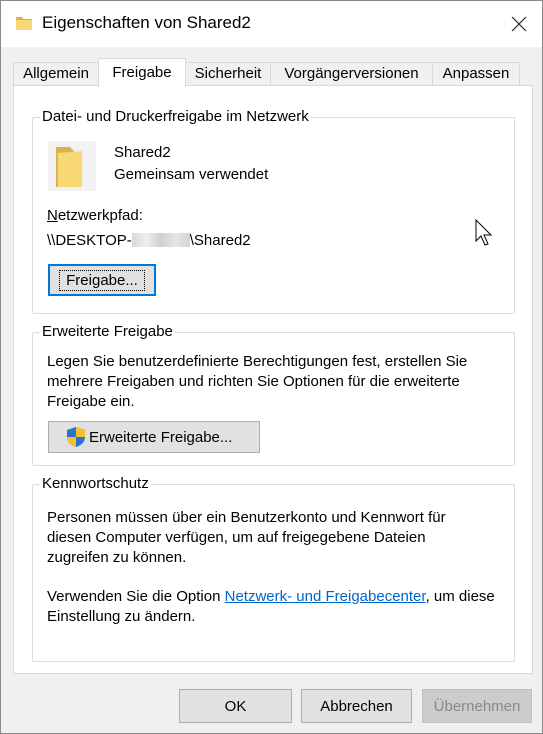  I want to click on network-path-value: \\DESKTOP- \Shared2, so click(149, 240).